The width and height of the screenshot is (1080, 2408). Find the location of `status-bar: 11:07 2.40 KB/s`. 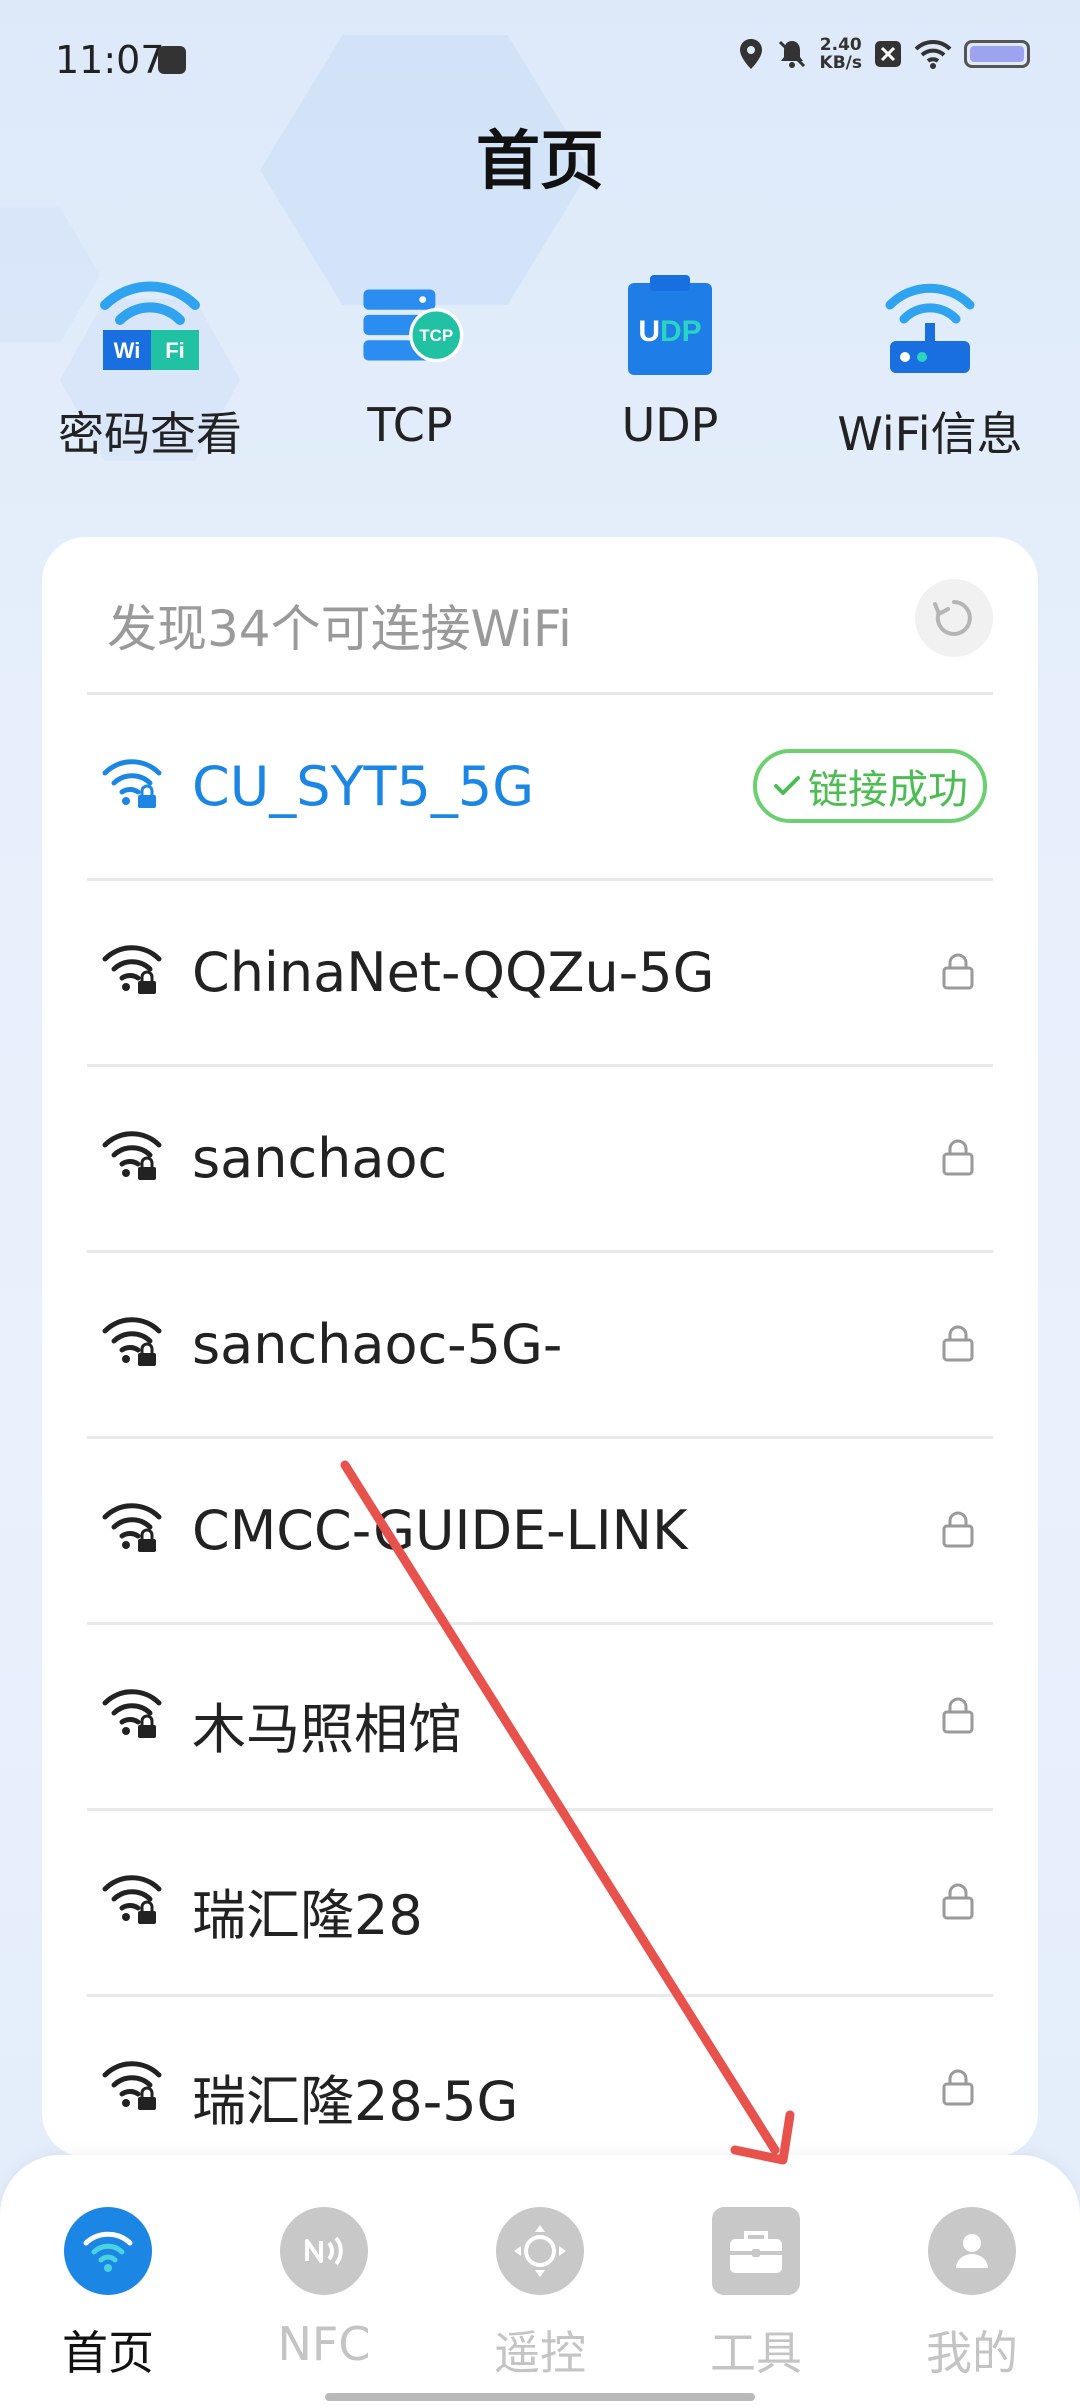

status-bar: 11:07 2.40 KB/s is located at coordinates (540, 62).